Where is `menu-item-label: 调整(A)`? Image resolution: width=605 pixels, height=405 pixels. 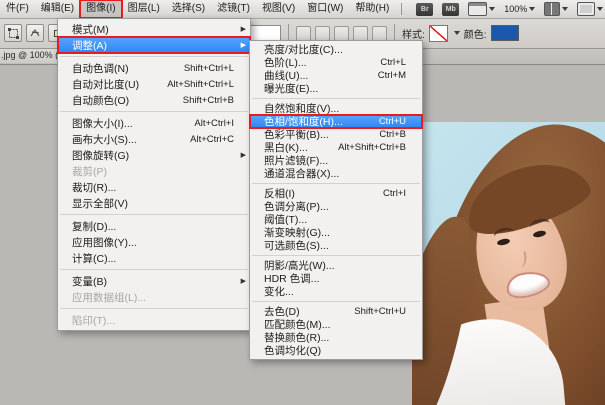 menu-item-label: 调整(A) is located at coordinates (89, 45).